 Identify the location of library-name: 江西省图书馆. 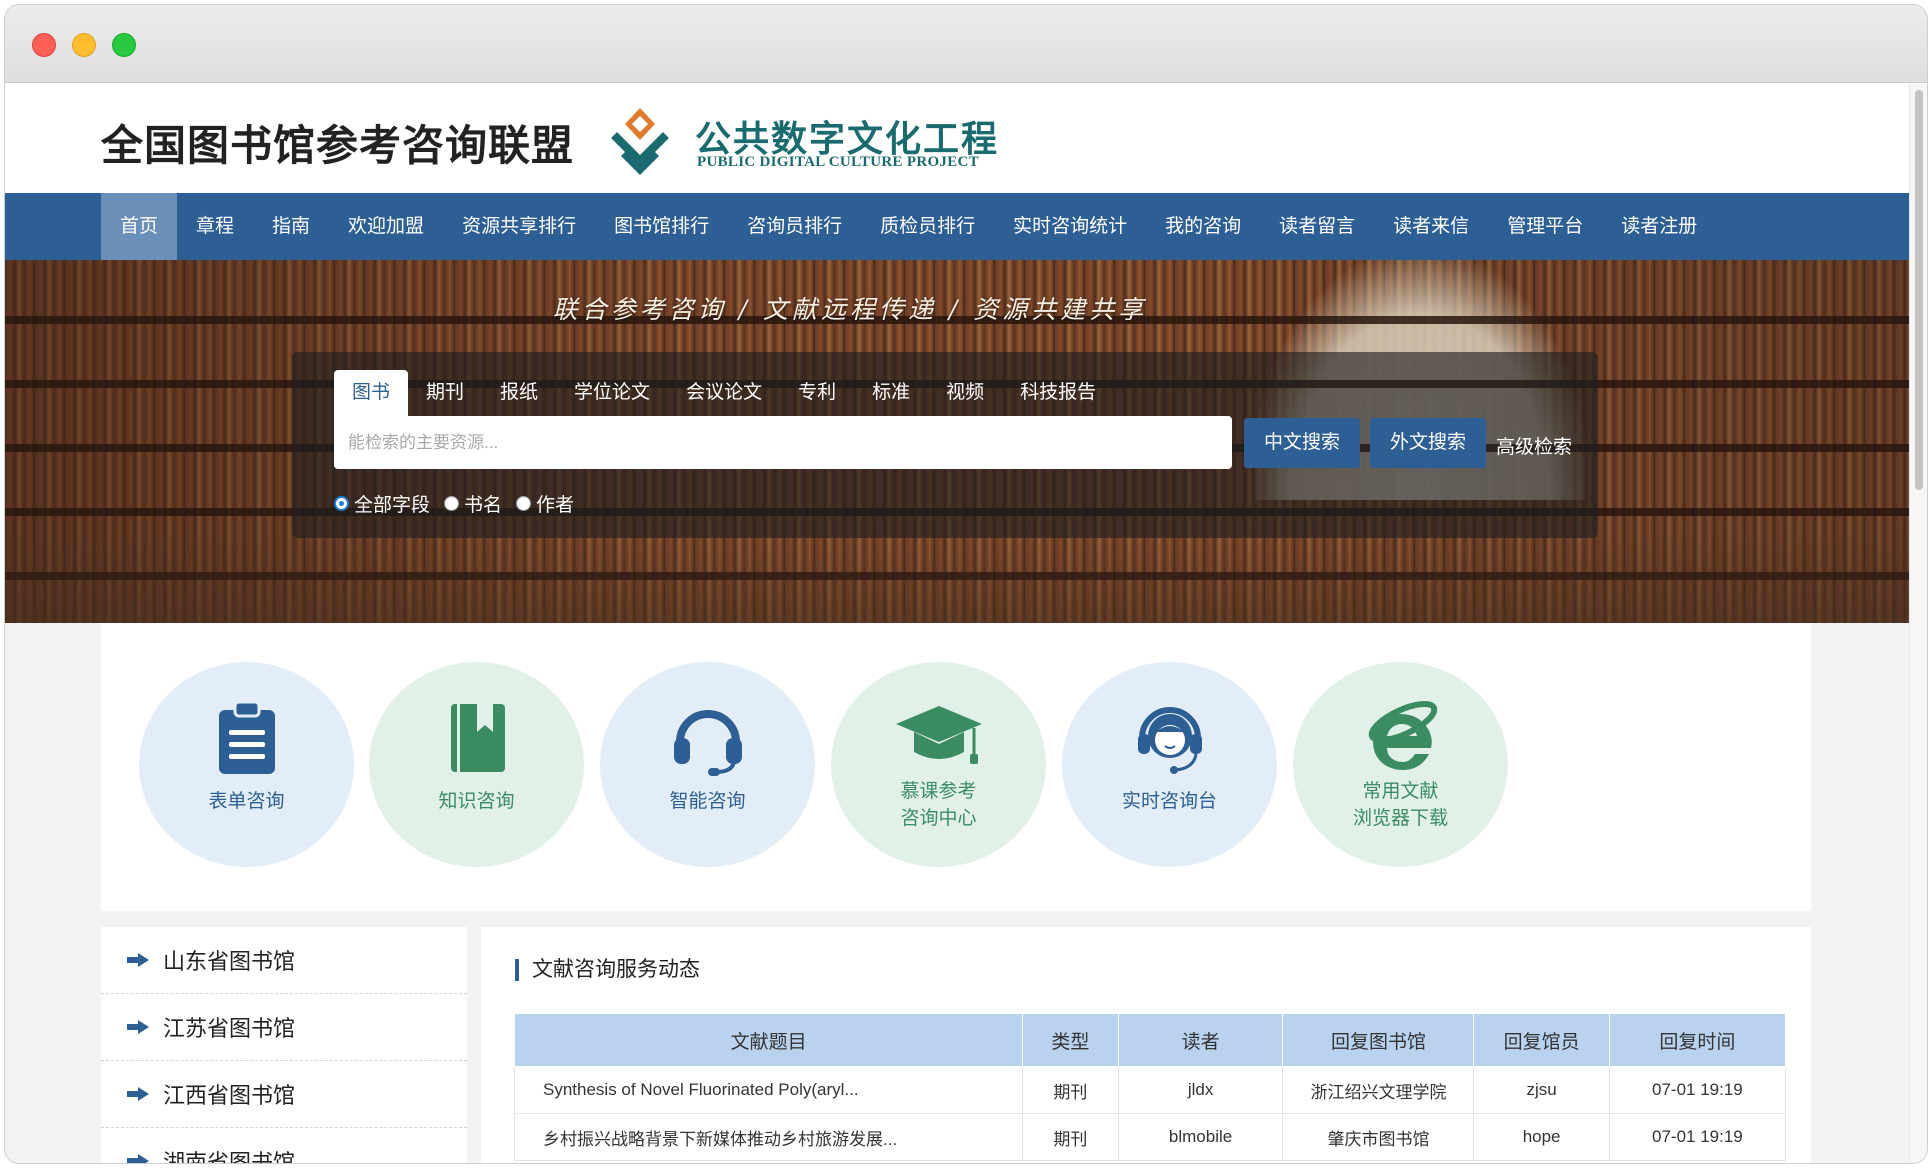
(229, 1095).